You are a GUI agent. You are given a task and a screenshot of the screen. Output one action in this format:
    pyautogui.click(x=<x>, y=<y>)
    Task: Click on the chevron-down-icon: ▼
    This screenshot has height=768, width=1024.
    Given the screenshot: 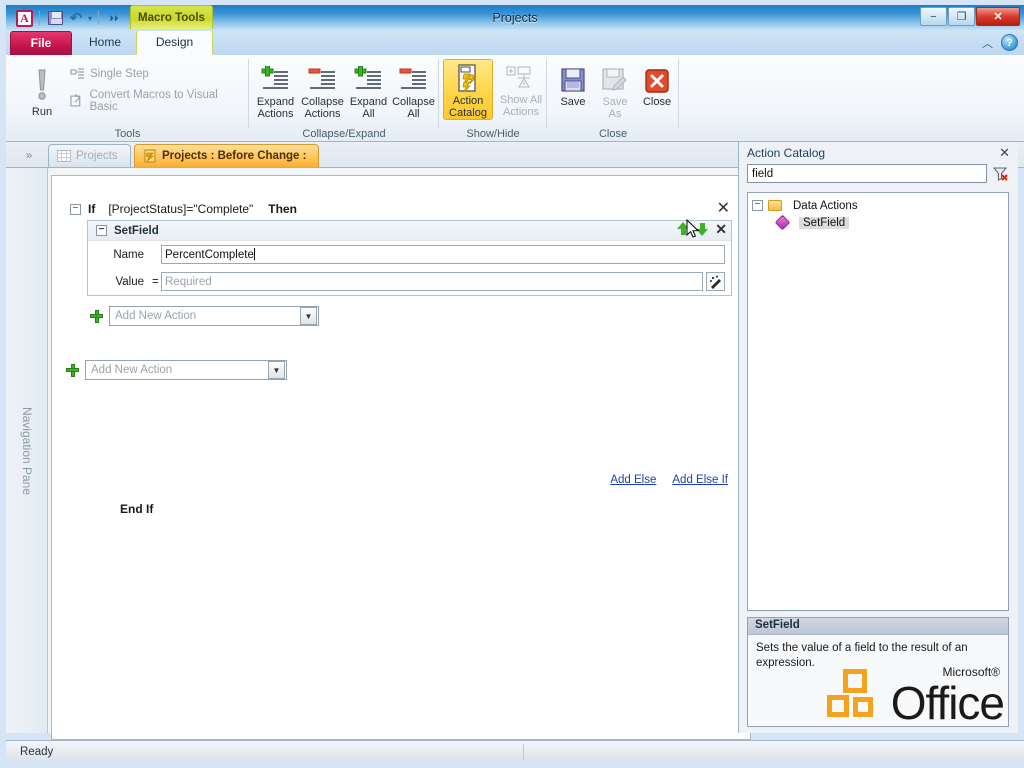 What is the action you would take?
    pyautogui.click(x=308, y=316)
    